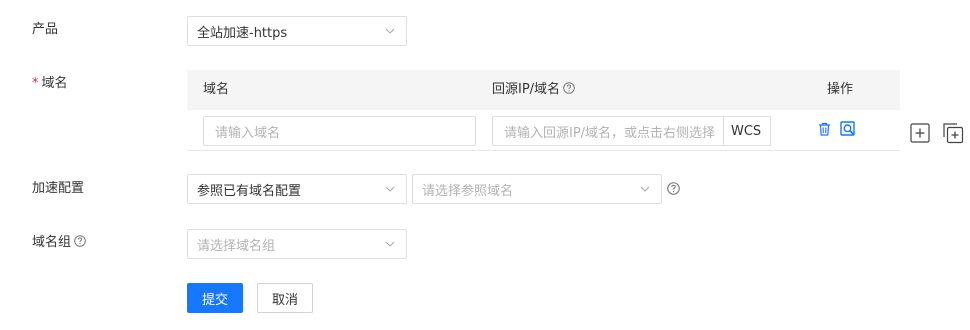 The image size is (970, 330). What do you see at coordinates (543, 150) in the screenshot?
I see `table-row-divider` at bounding box center [543, 150].